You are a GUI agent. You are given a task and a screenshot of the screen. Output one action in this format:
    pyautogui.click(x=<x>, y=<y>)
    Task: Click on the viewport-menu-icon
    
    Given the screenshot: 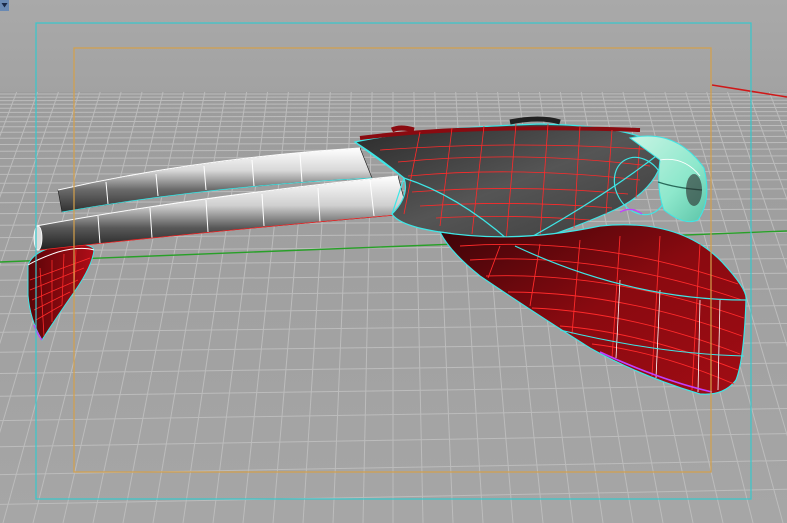 What is the action you would take?
    pyautogui.click(x=4, y=5)
    